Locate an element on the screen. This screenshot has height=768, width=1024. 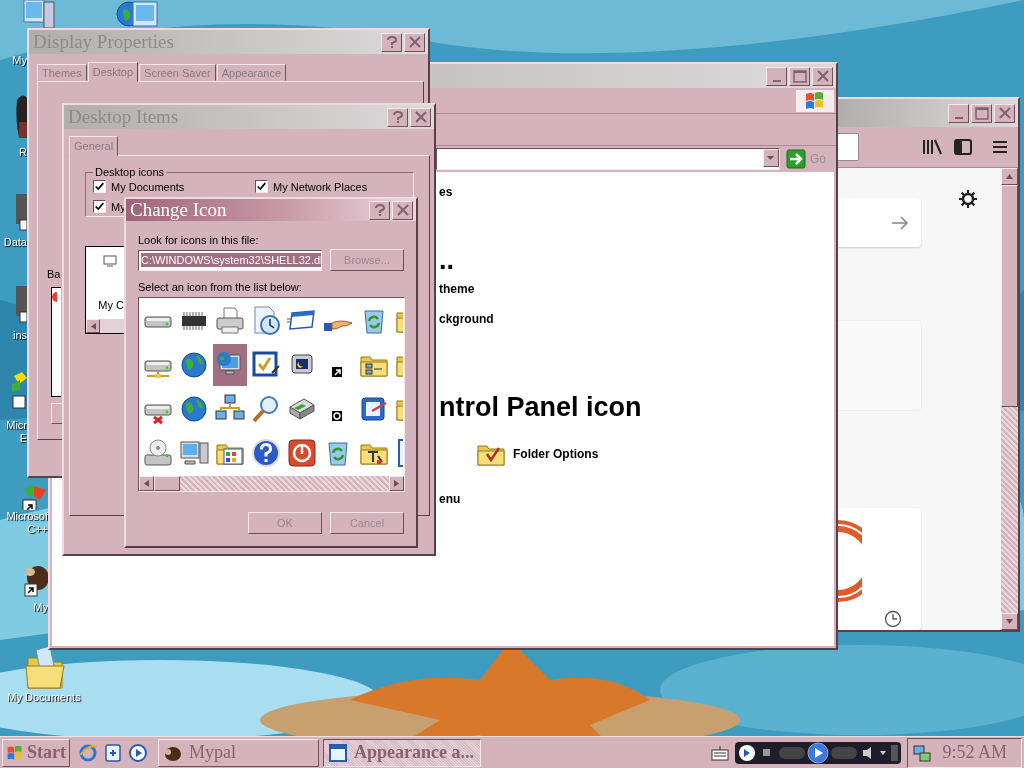
task-link: es is located at coordinates (446, 192).